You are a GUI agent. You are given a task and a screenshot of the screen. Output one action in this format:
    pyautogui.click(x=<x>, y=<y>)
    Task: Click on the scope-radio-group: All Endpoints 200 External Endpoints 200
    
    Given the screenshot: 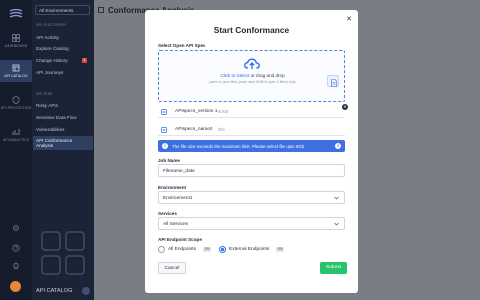 What is the action you would take?
    pyautogui.click(x=251, y=250)
    